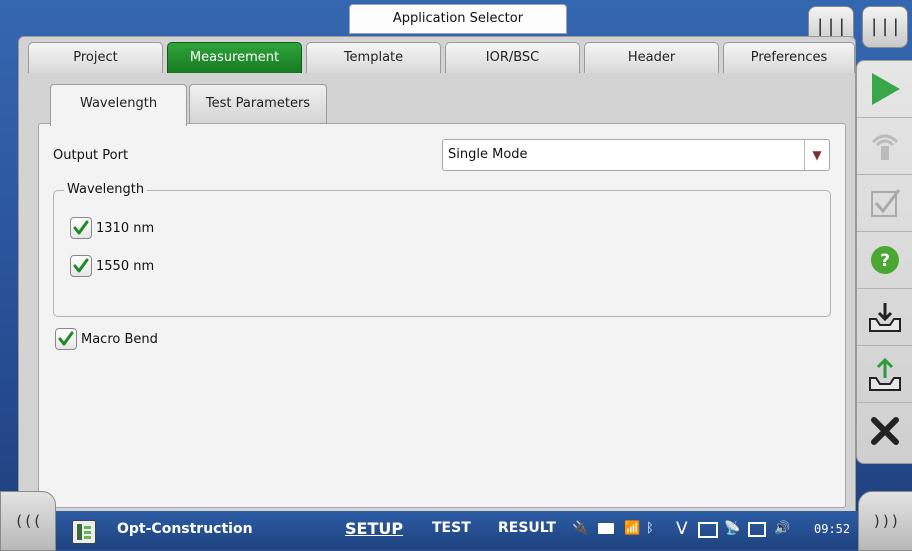  I want to click on open-tray-icon, so click(885, 374).